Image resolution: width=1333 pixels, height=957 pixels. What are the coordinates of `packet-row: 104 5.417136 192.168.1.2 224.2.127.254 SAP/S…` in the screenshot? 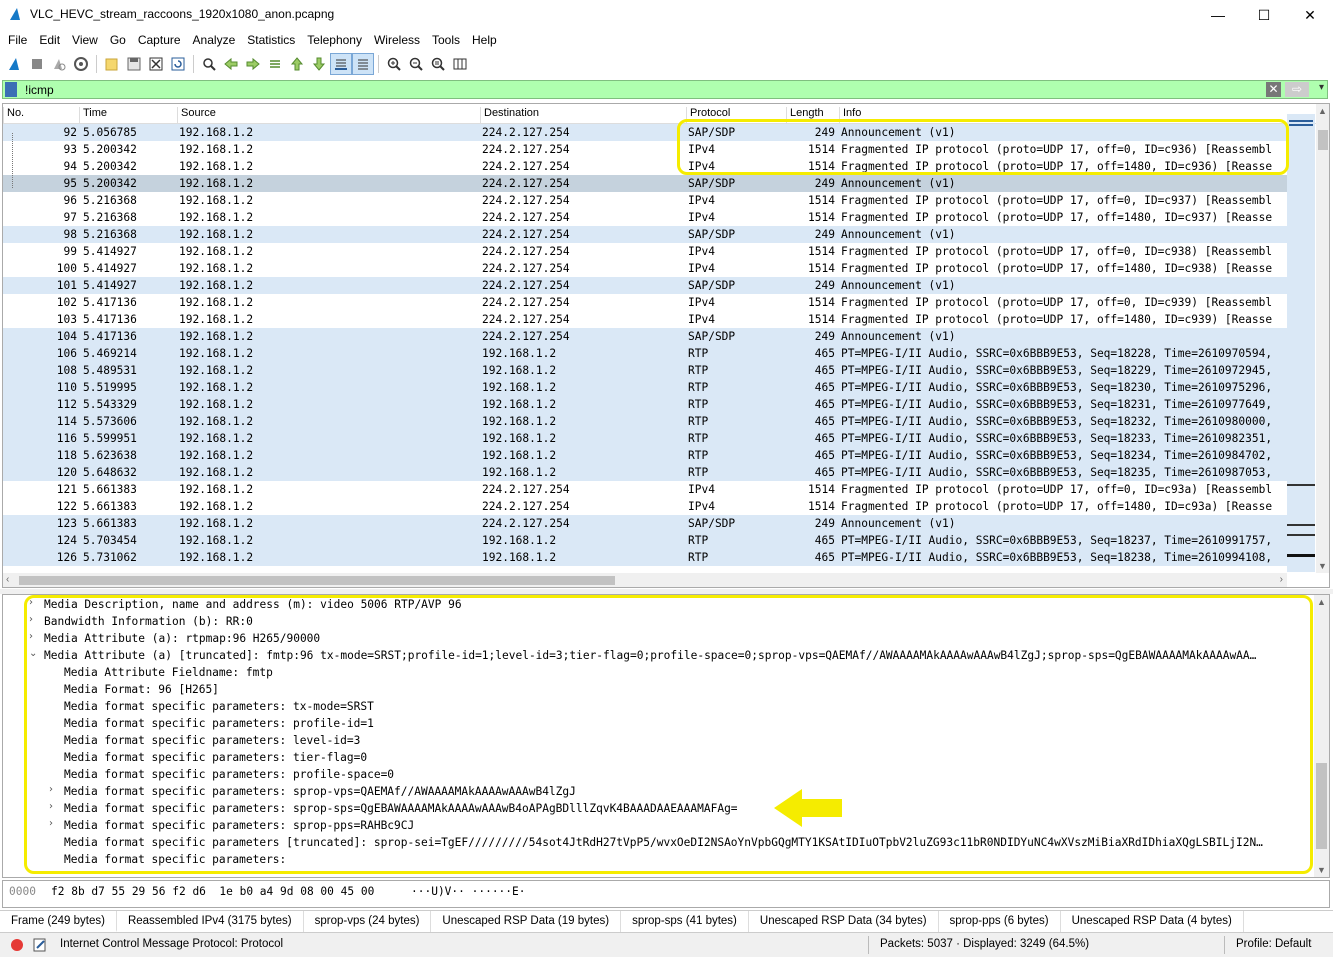 It's located at (645, 336).